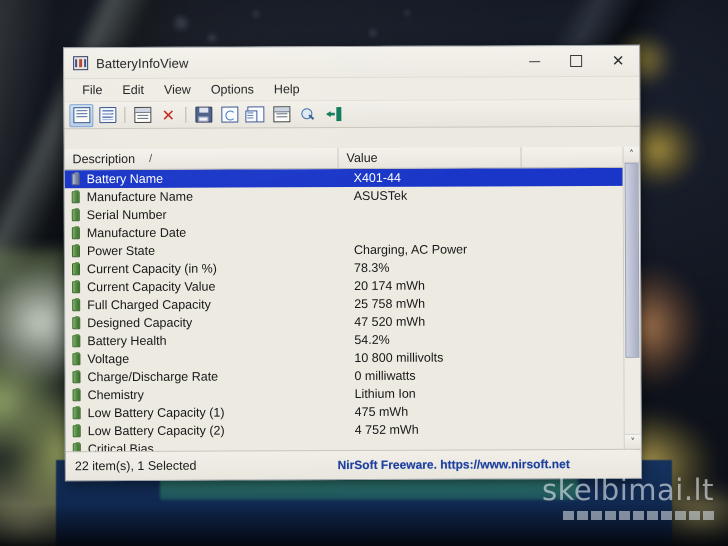  What do you see at coordinates (177, 90) in the screenshot?
I see `menu-item-view: View` at bounding box center [177, 90].